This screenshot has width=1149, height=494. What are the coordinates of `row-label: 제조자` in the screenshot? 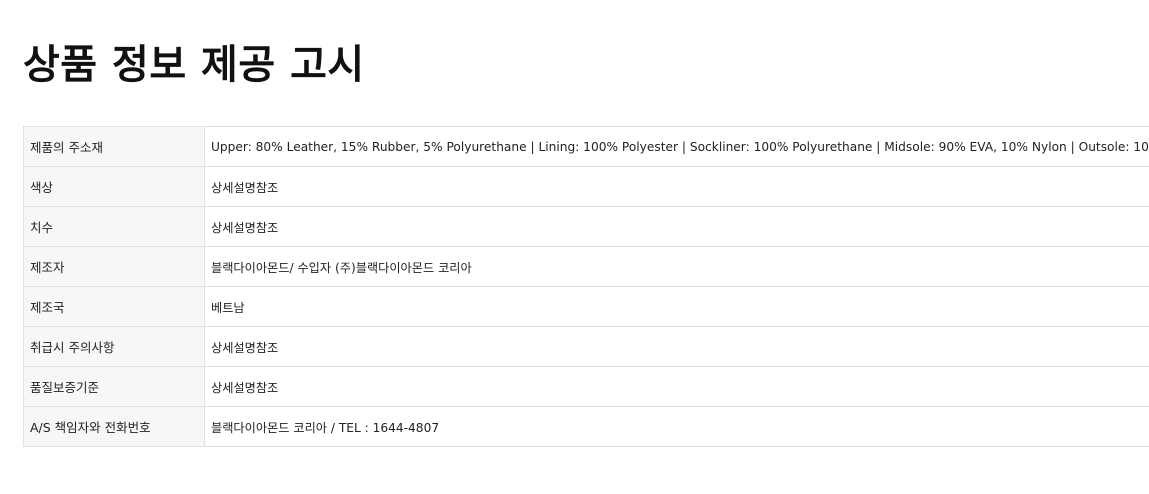 It's located at (114, 266).